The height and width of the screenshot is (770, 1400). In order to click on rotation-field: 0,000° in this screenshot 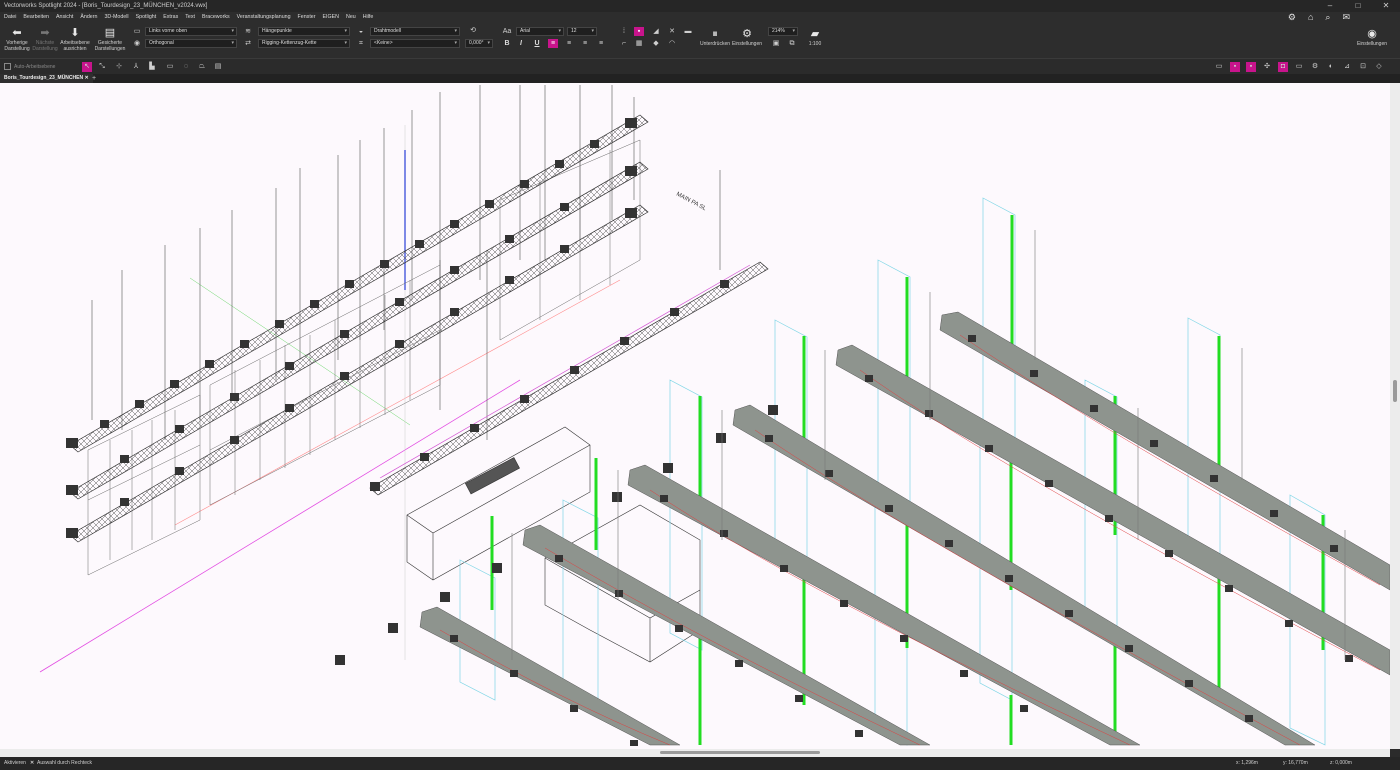, I will do `click(479, 43)`.